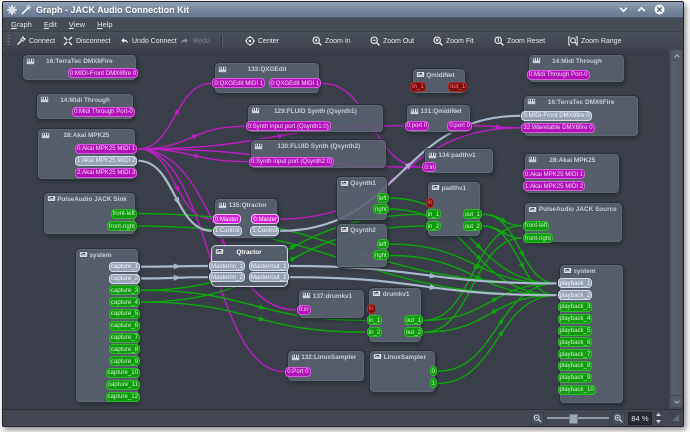  What do you see at coordinates (87, 41) in the screenshot?
I see `disconnect-button: Disconnect` at bounding box center [87, 41].